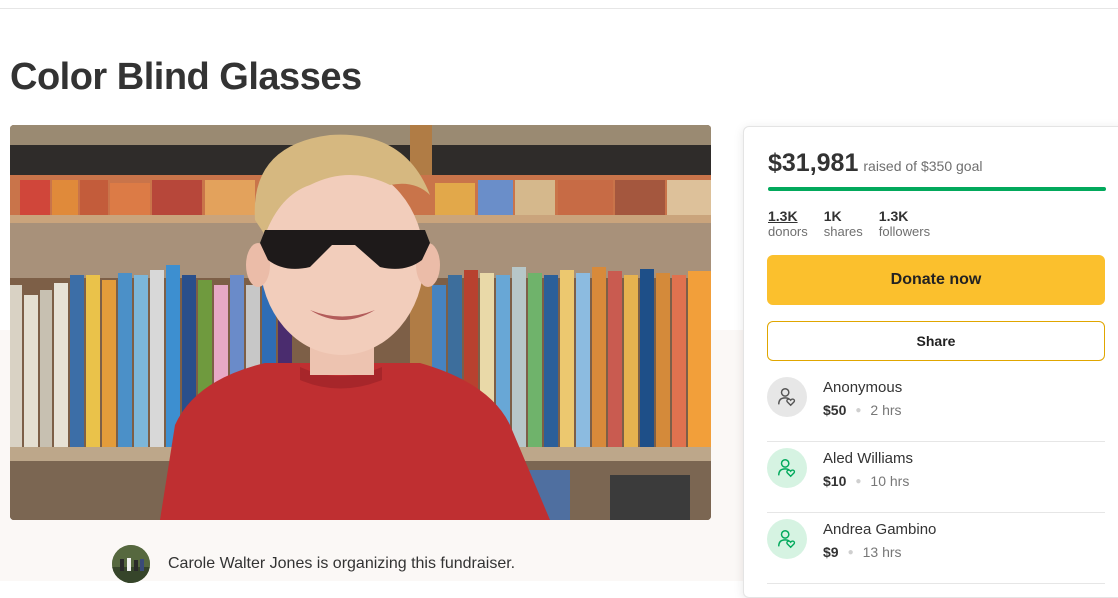 The image size is (1118, 598). I want to click on donor-name: Anonymous, so click(863, 387).